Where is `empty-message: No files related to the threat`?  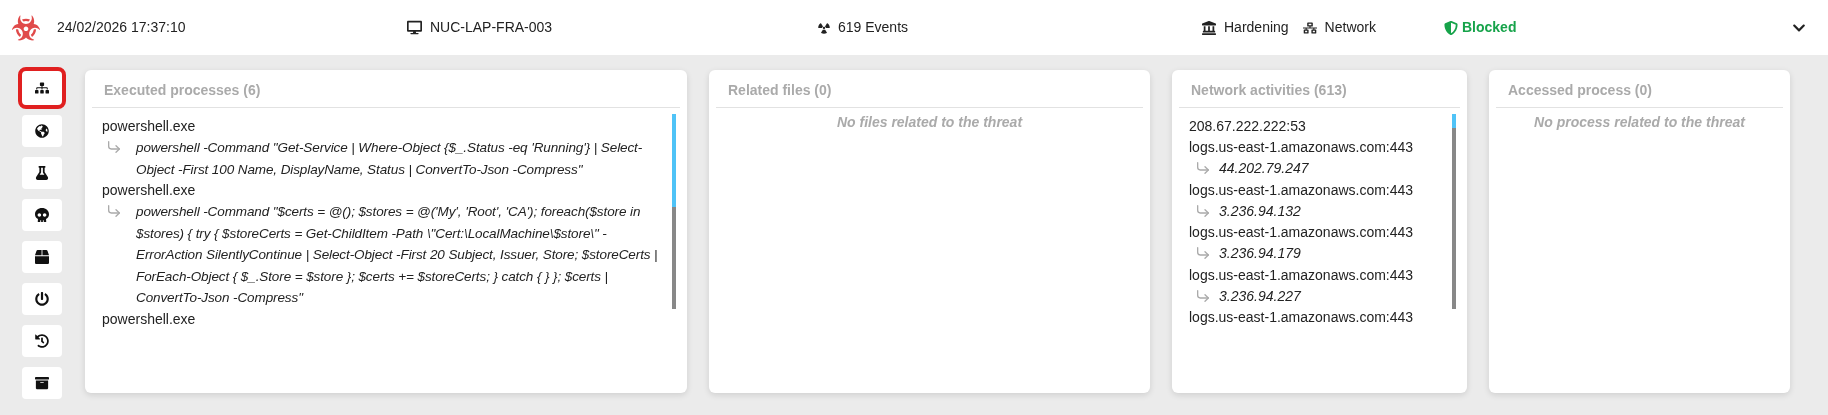 empty-message: No files related to the threat is located at coordinates (929, 122).